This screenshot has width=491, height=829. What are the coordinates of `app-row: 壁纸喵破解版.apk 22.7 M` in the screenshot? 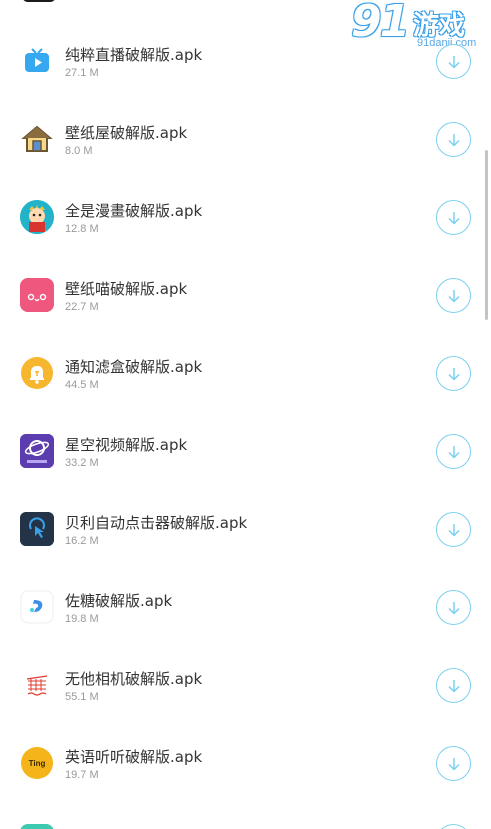 It's located at (245, 290).